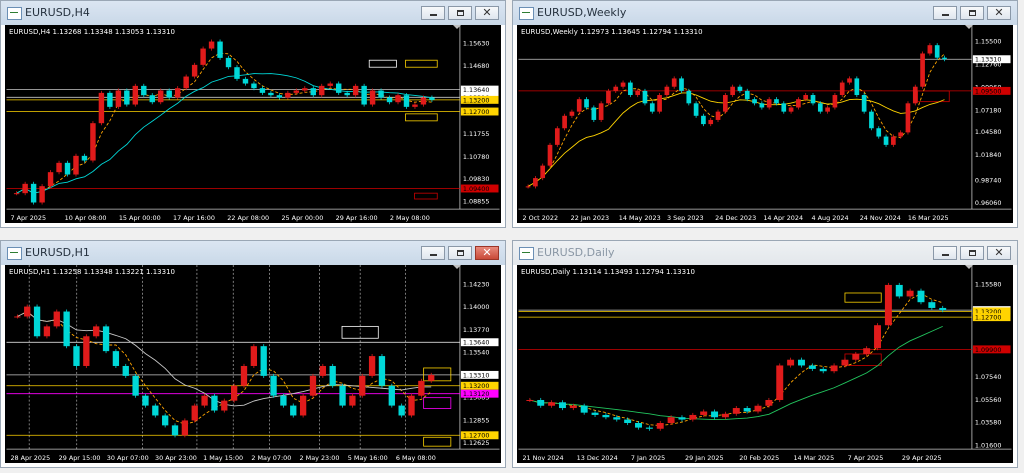 This screenshot has width=1024, height=473. I want to click on price-tick-label: 1.14680, so click(476, 66).